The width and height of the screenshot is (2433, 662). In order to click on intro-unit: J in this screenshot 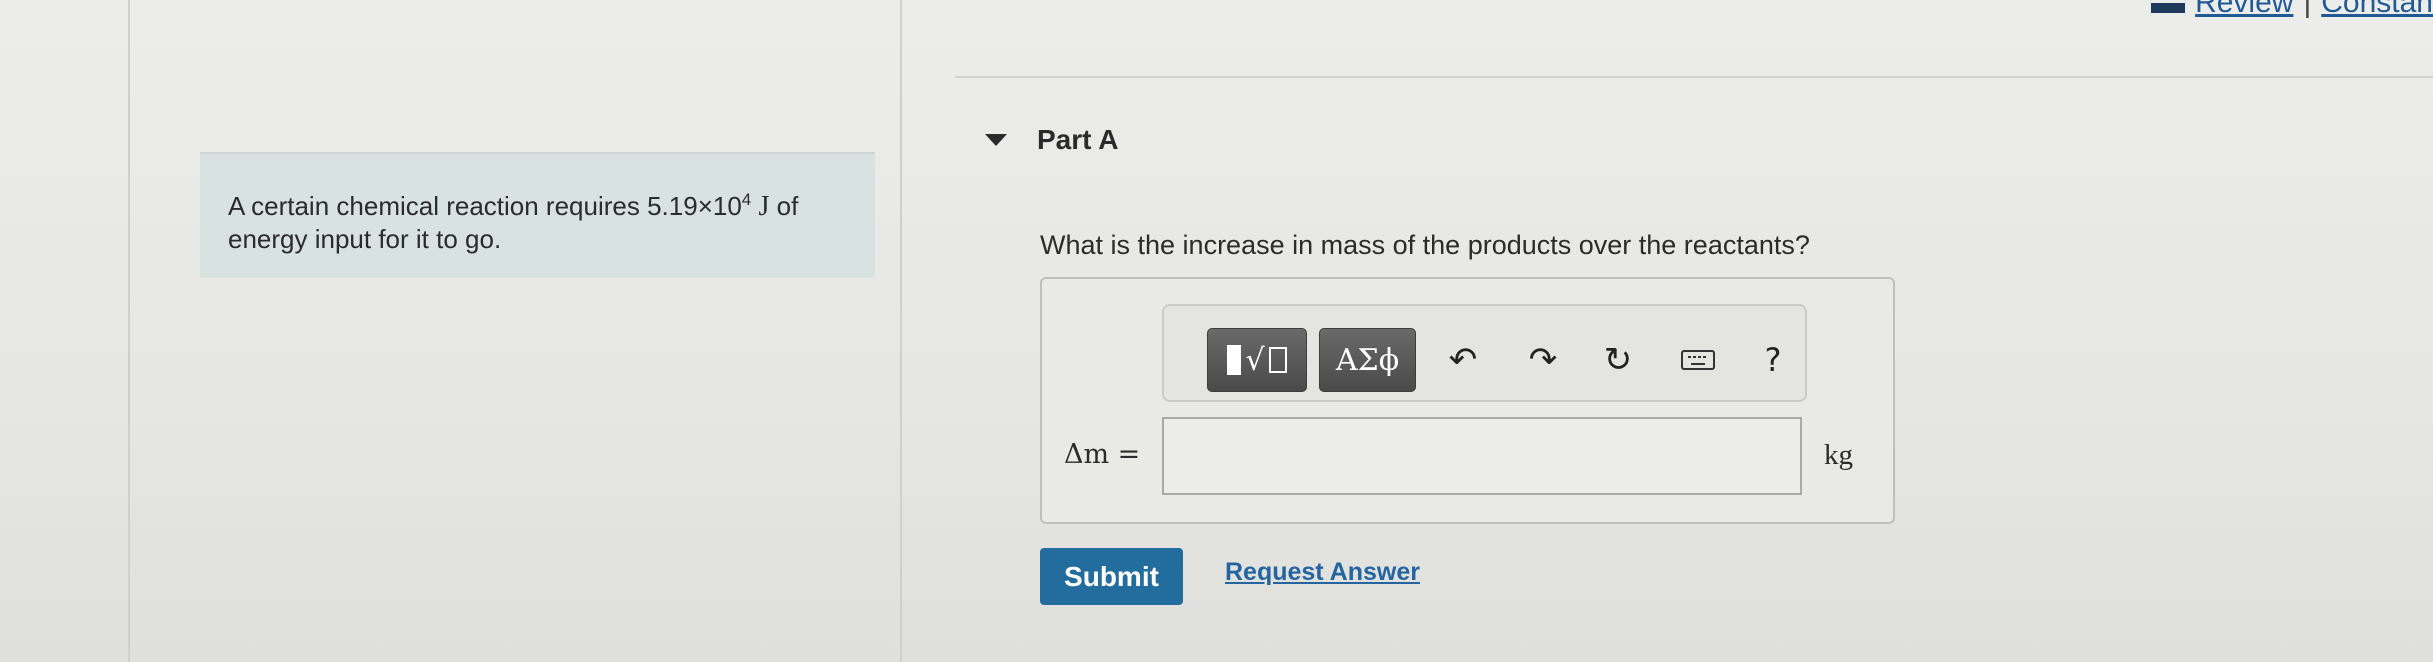, I will do `click(764, 206)`.